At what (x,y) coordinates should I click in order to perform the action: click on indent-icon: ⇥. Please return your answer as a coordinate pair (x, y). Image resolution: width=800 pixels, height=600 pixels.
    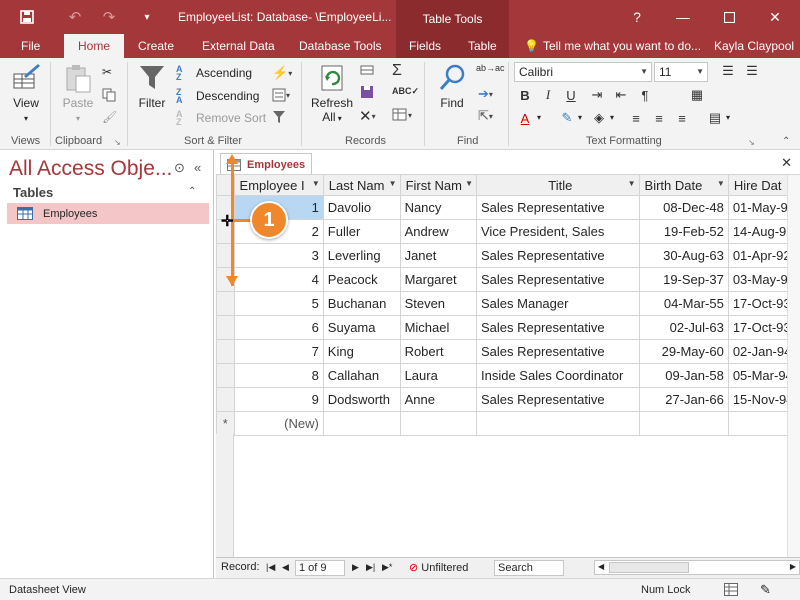
    Looking at the image, I should click on (597, 95).